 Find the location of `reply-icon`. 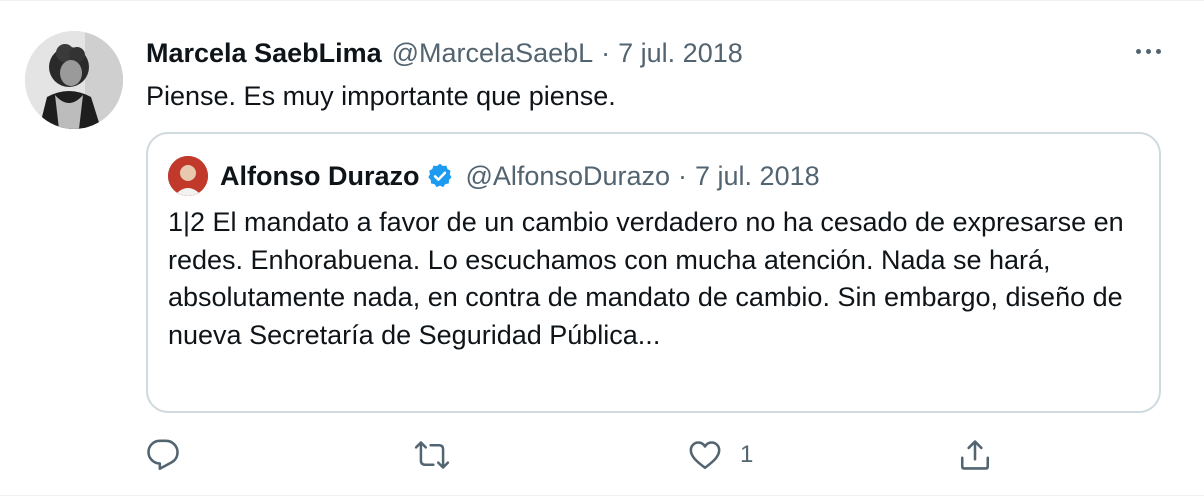

reply-icon is located at coordinates (163, 455).